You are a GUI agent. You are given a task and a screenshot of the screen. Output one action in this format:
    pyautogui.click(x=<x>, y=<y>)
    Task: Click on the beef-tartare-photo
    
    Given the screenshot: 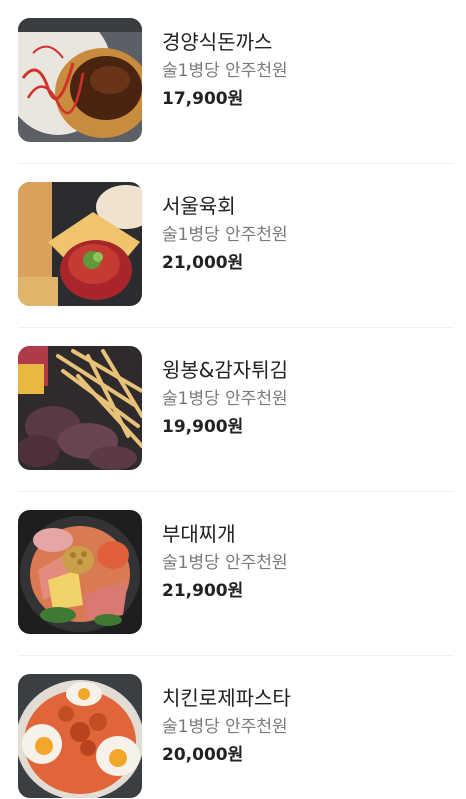 What is the action you would take?
    pyautogui.click(x=80, y=244)
    